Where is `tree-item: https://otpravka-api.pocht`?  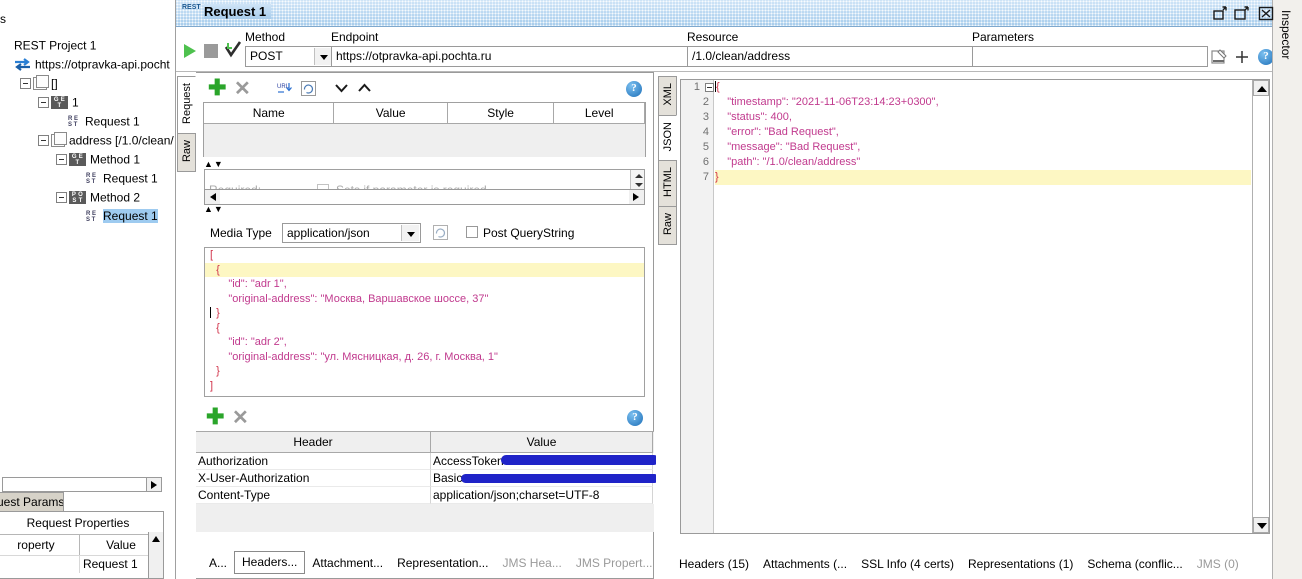
tree-item: https://otpravka-api.pocht is located at coordinates (88, 64).